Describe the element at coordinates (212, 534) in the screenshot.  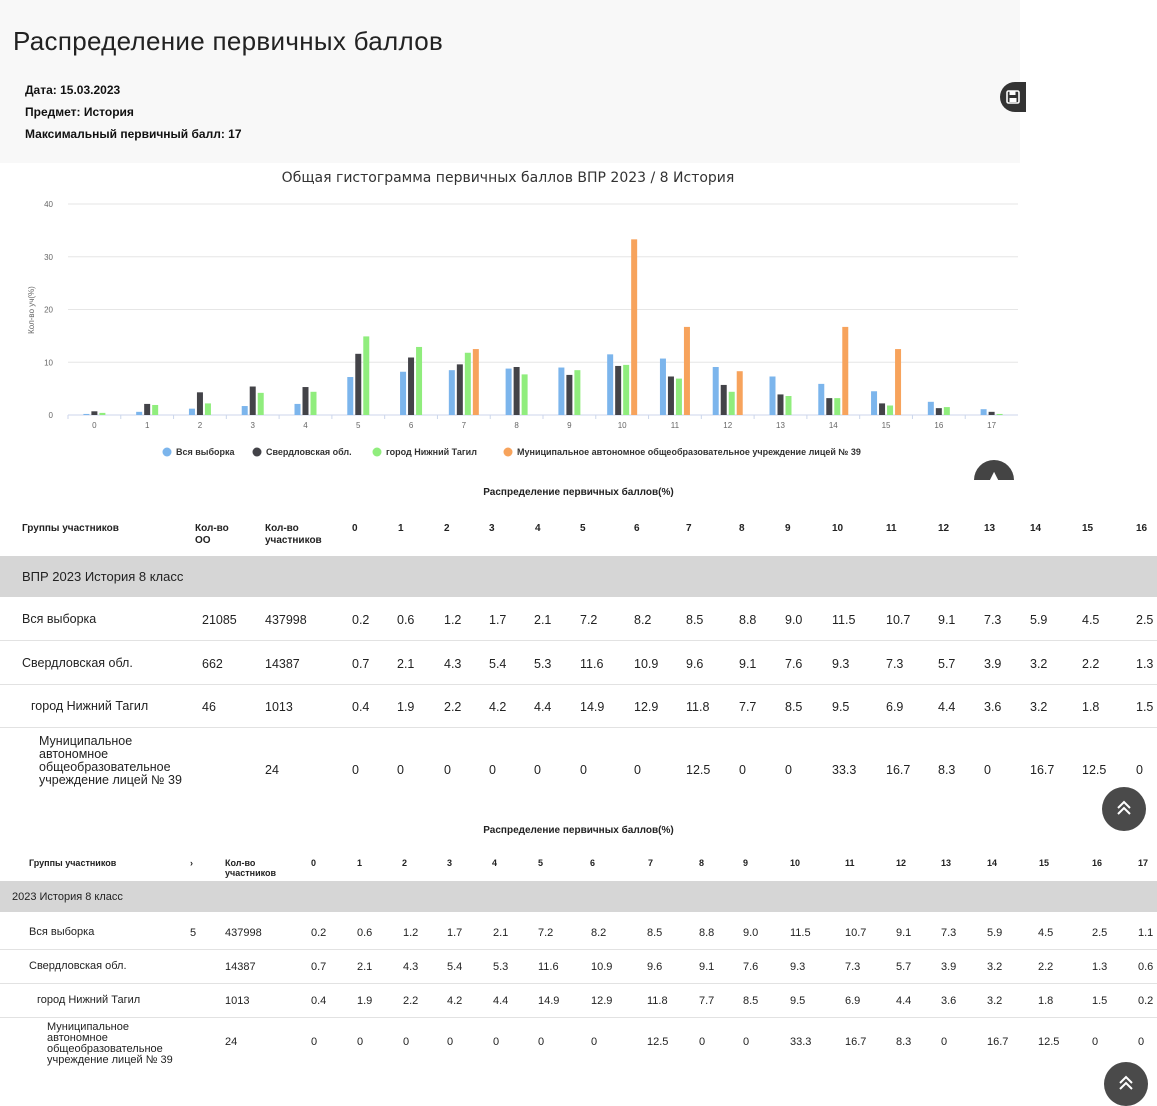
I see `column-header: Кол-во ОО` at that location.